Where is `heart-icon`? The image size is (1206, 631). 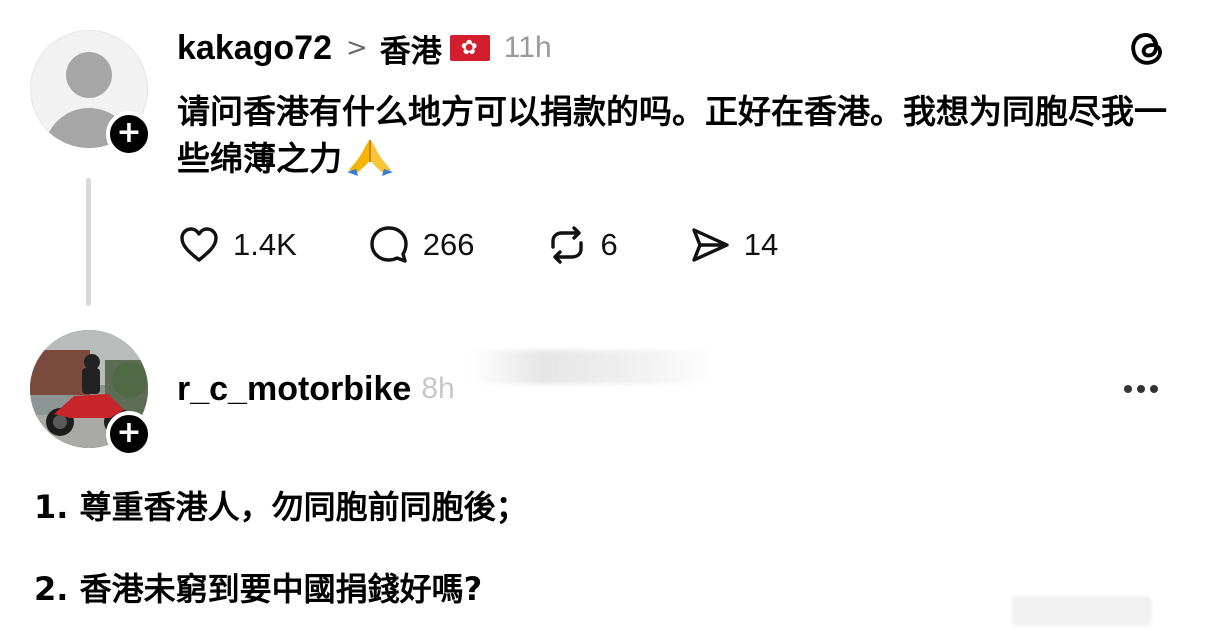
heart-icon is located at coordinates (199, 244).